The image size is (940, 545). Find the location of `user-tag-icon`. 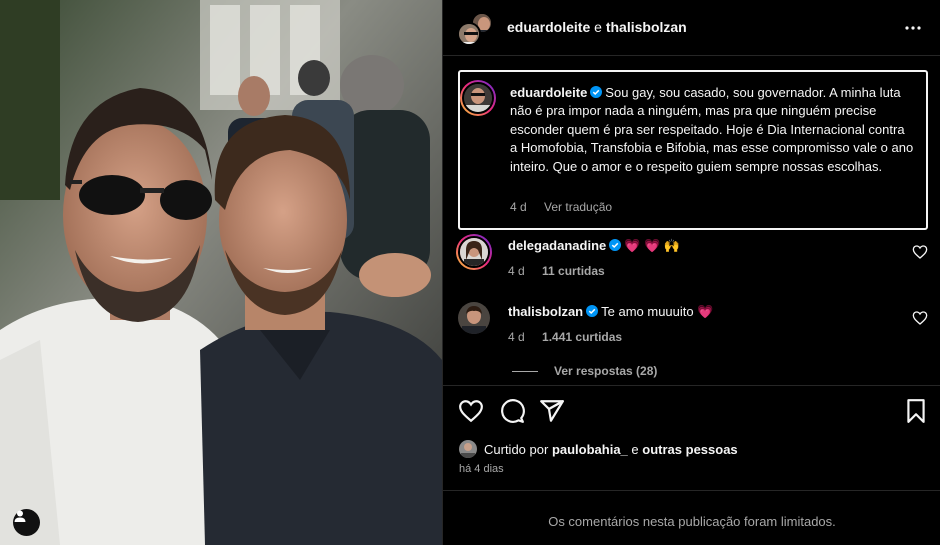

user-tag-icon is located at coordinates (20, 516).